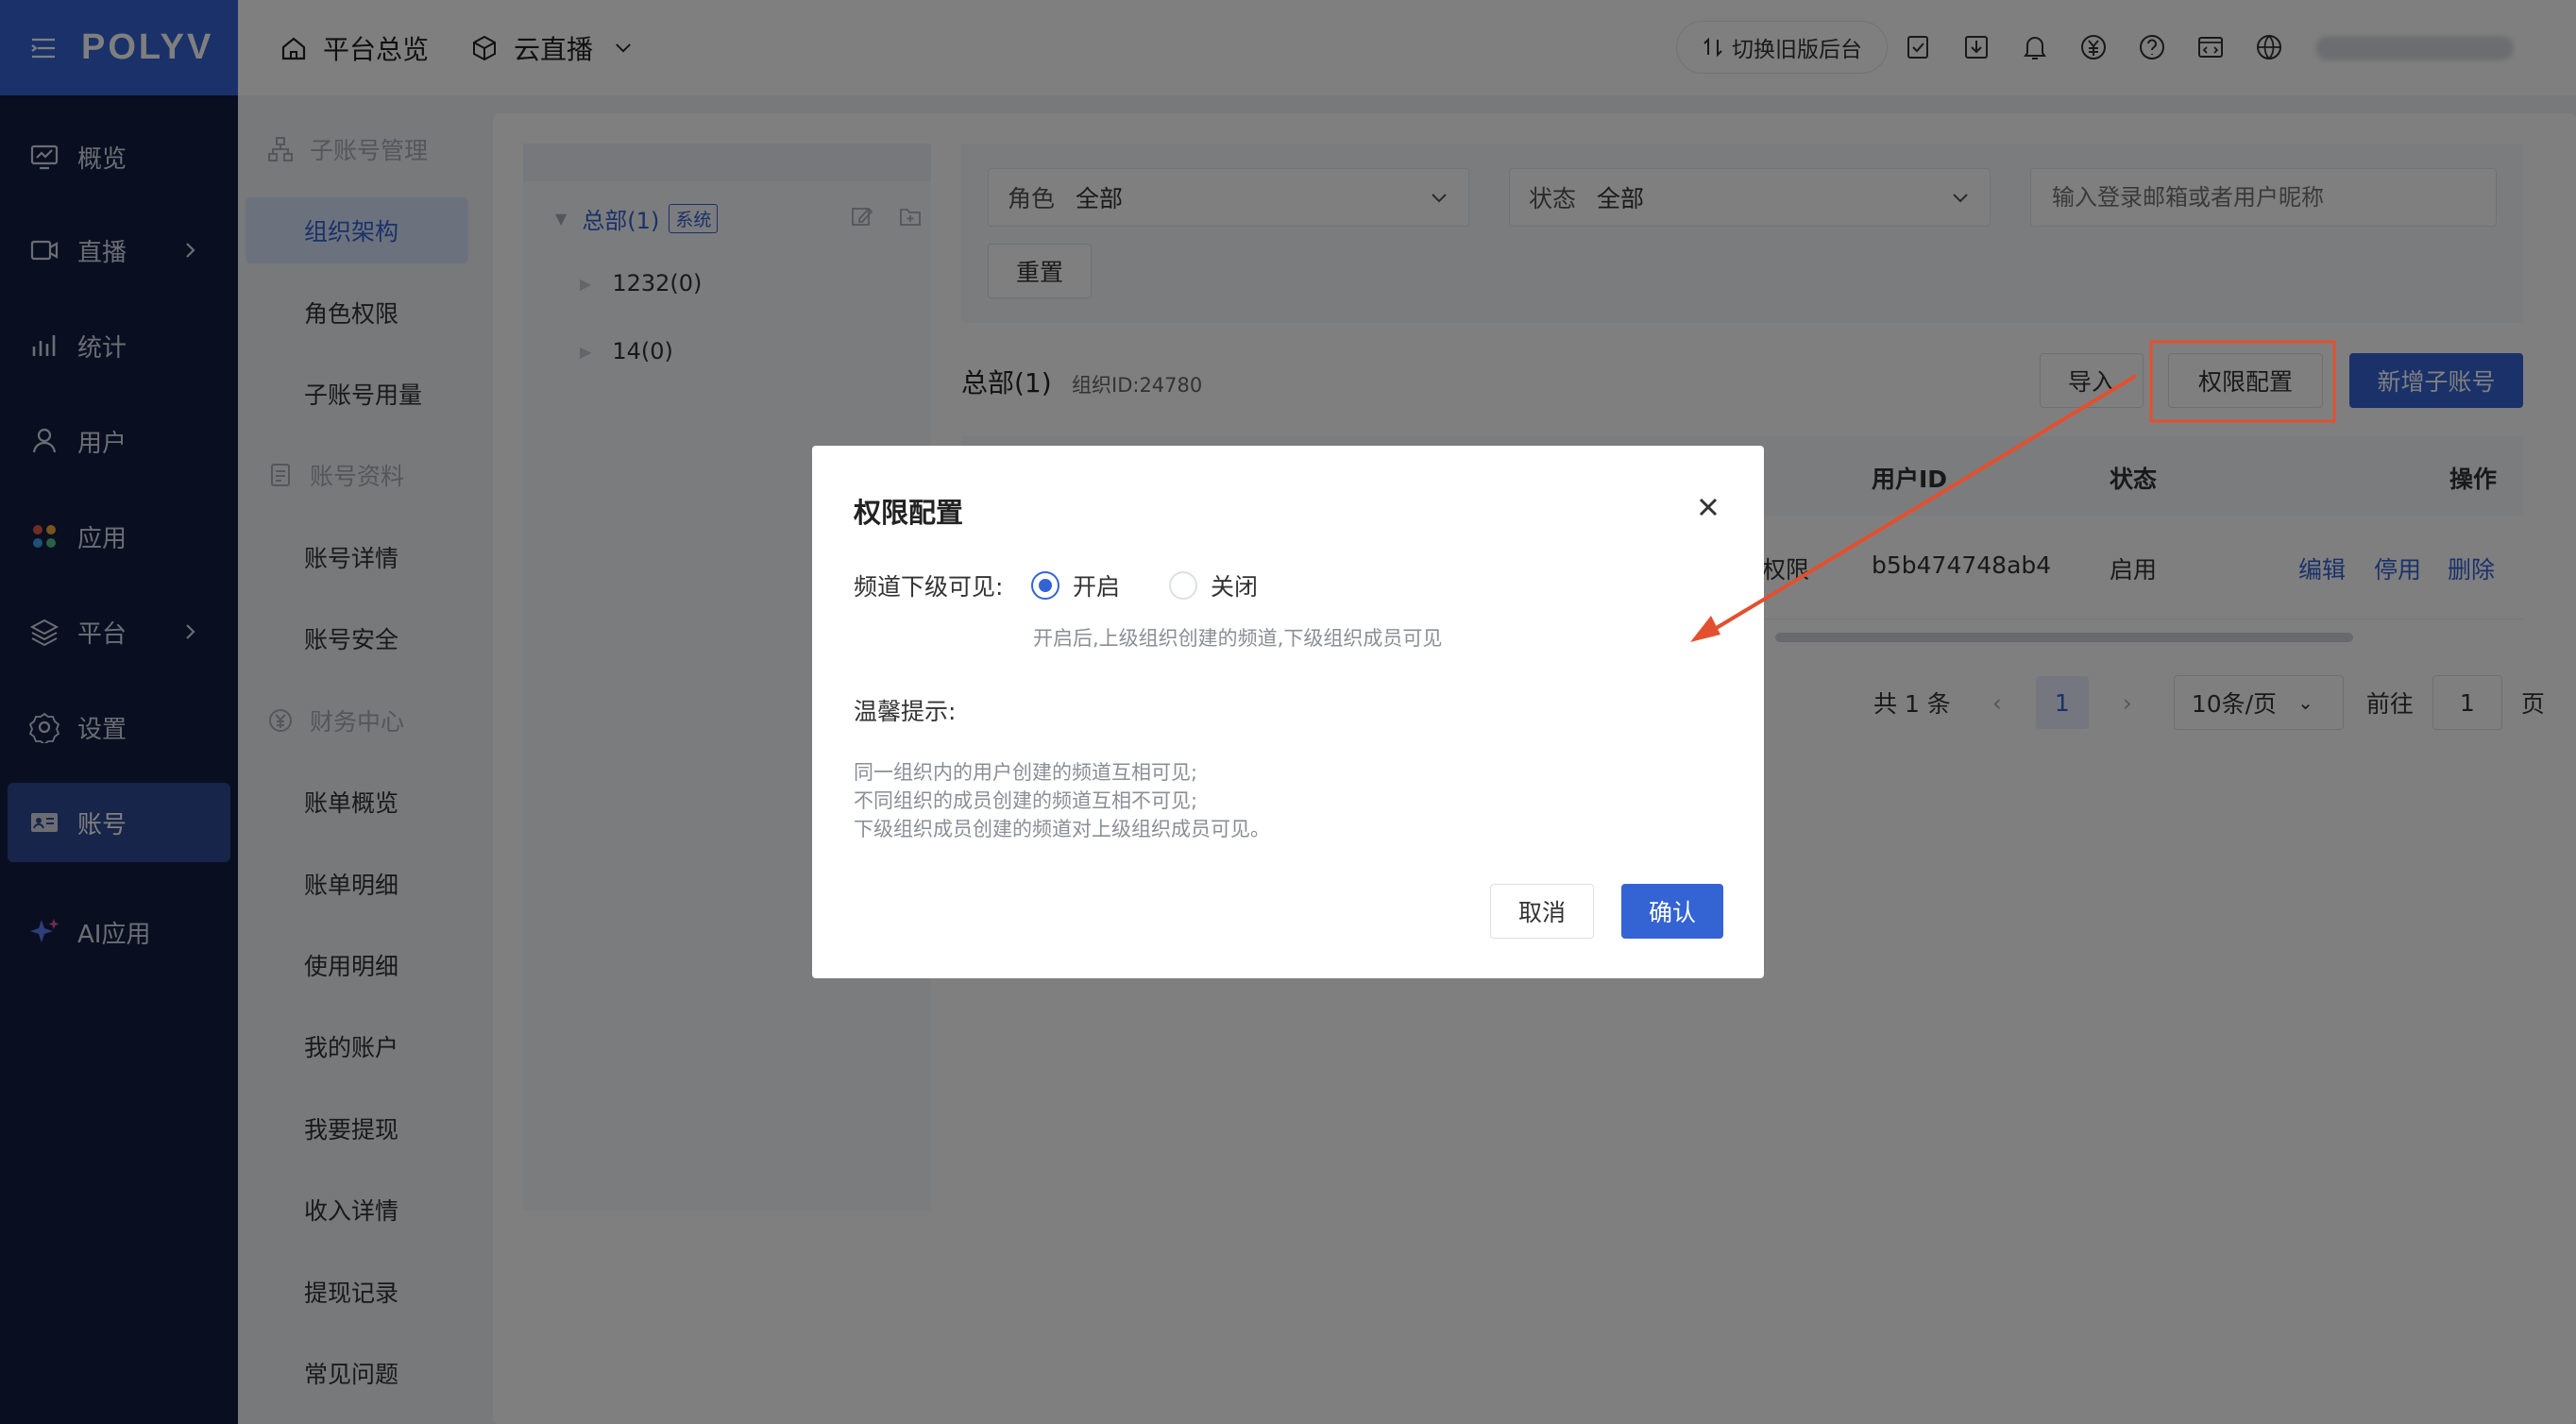 This screenshot has height=1424, width=2576. I want to click on radio-disable-label: 关闭, so click(1235, 587).